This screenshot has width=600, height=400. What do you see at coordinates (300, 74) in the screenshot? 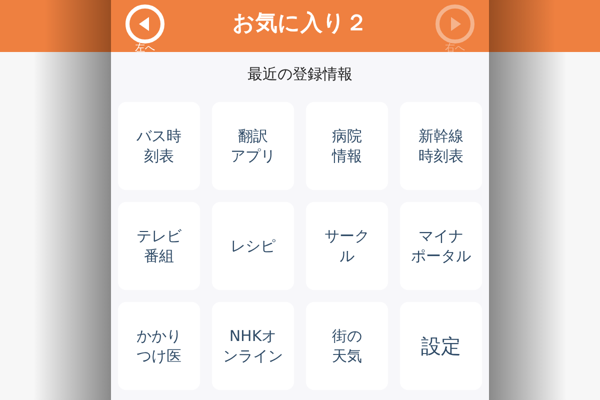
I see `section-title: 最近の登録情報` at bounding box center [300, 74].